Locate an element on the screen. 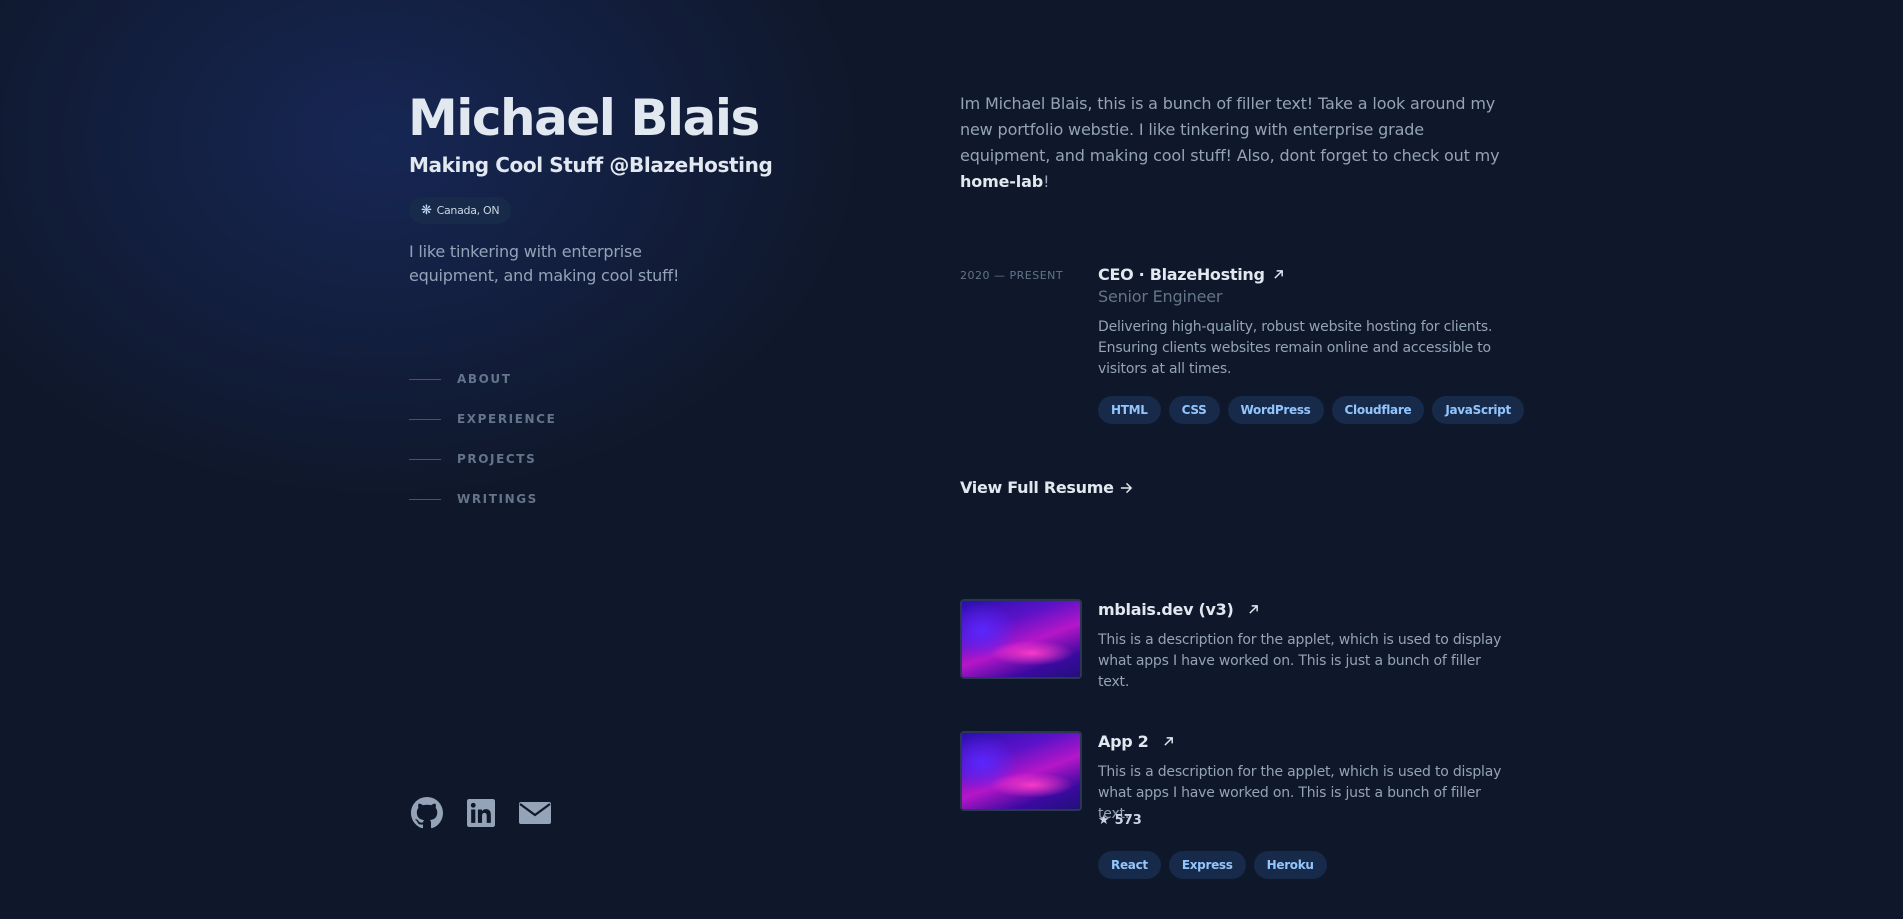  experience-title-link: CEO · BlazeHosting is located at coordinates (1191, 274).